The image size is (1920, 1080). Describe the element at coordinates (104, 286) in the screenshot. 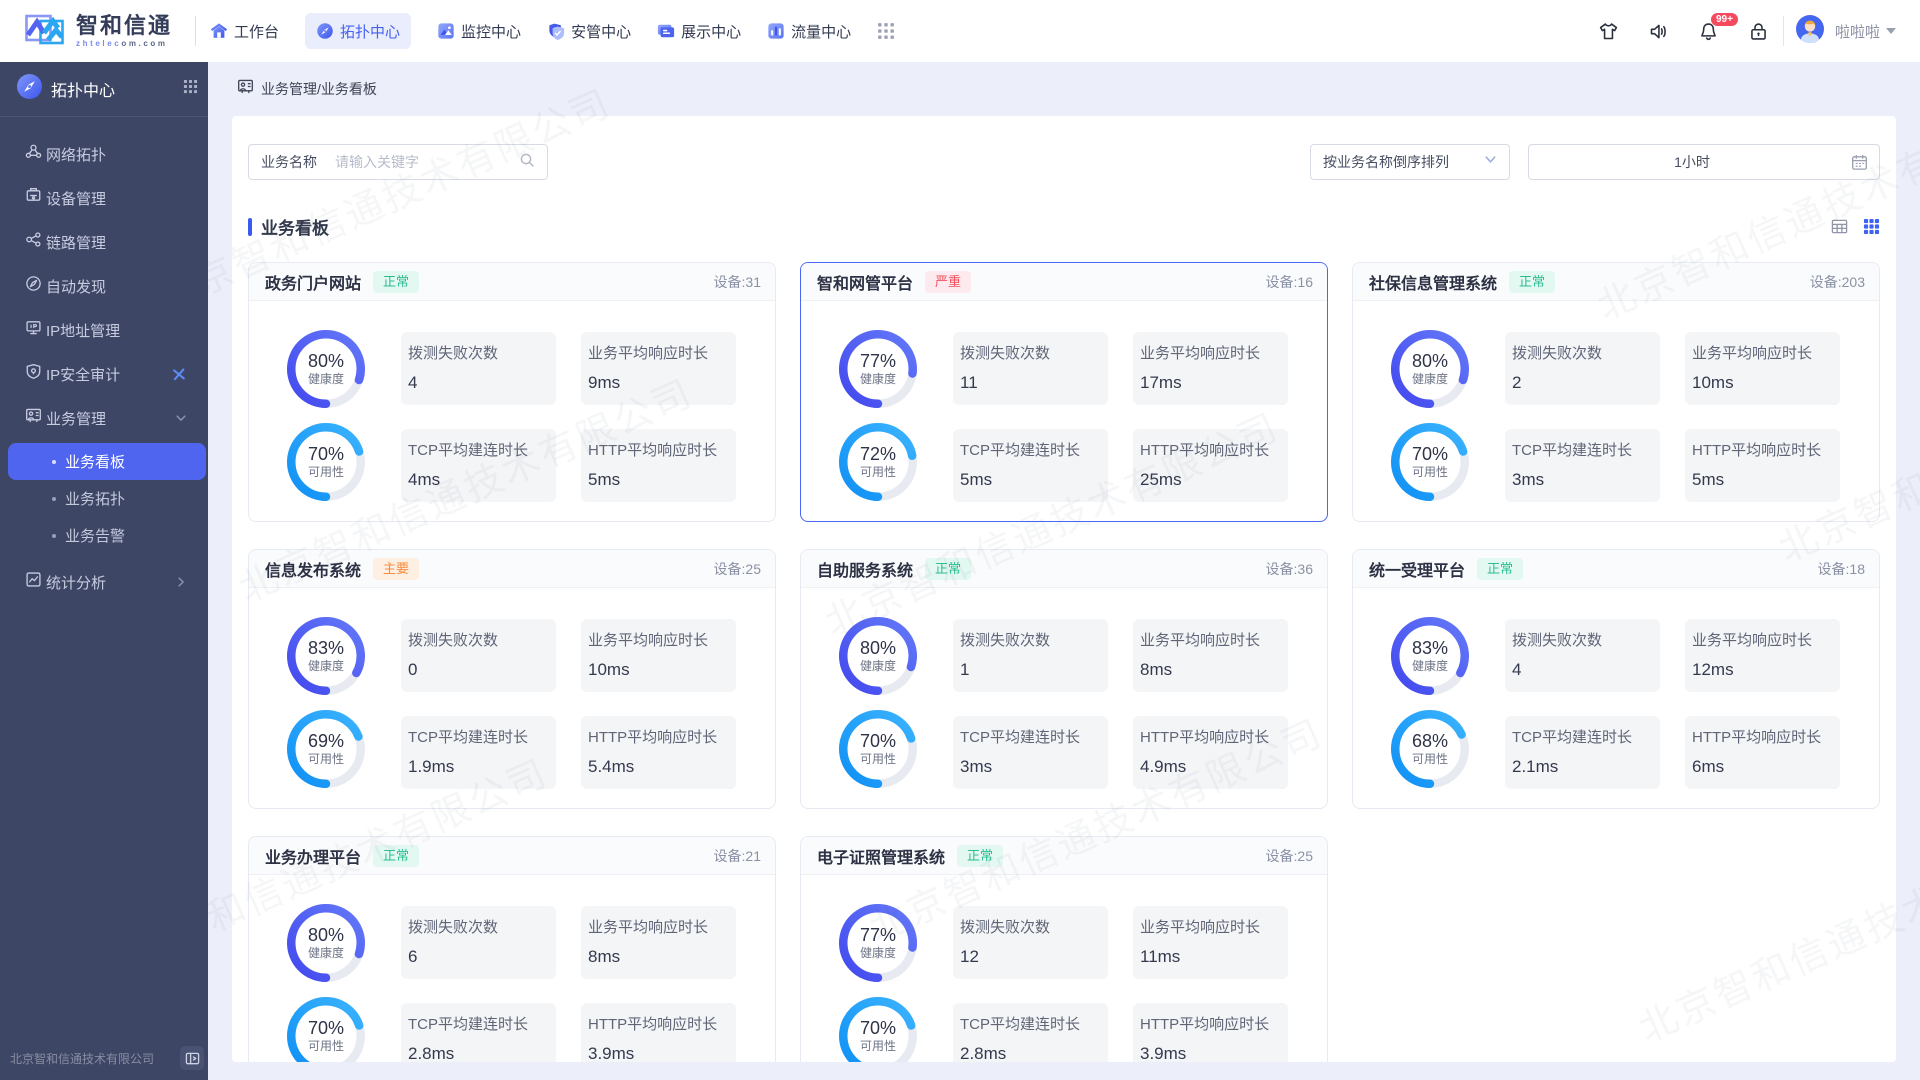

I see `sidebar-item-4: 自动发现` at that location.